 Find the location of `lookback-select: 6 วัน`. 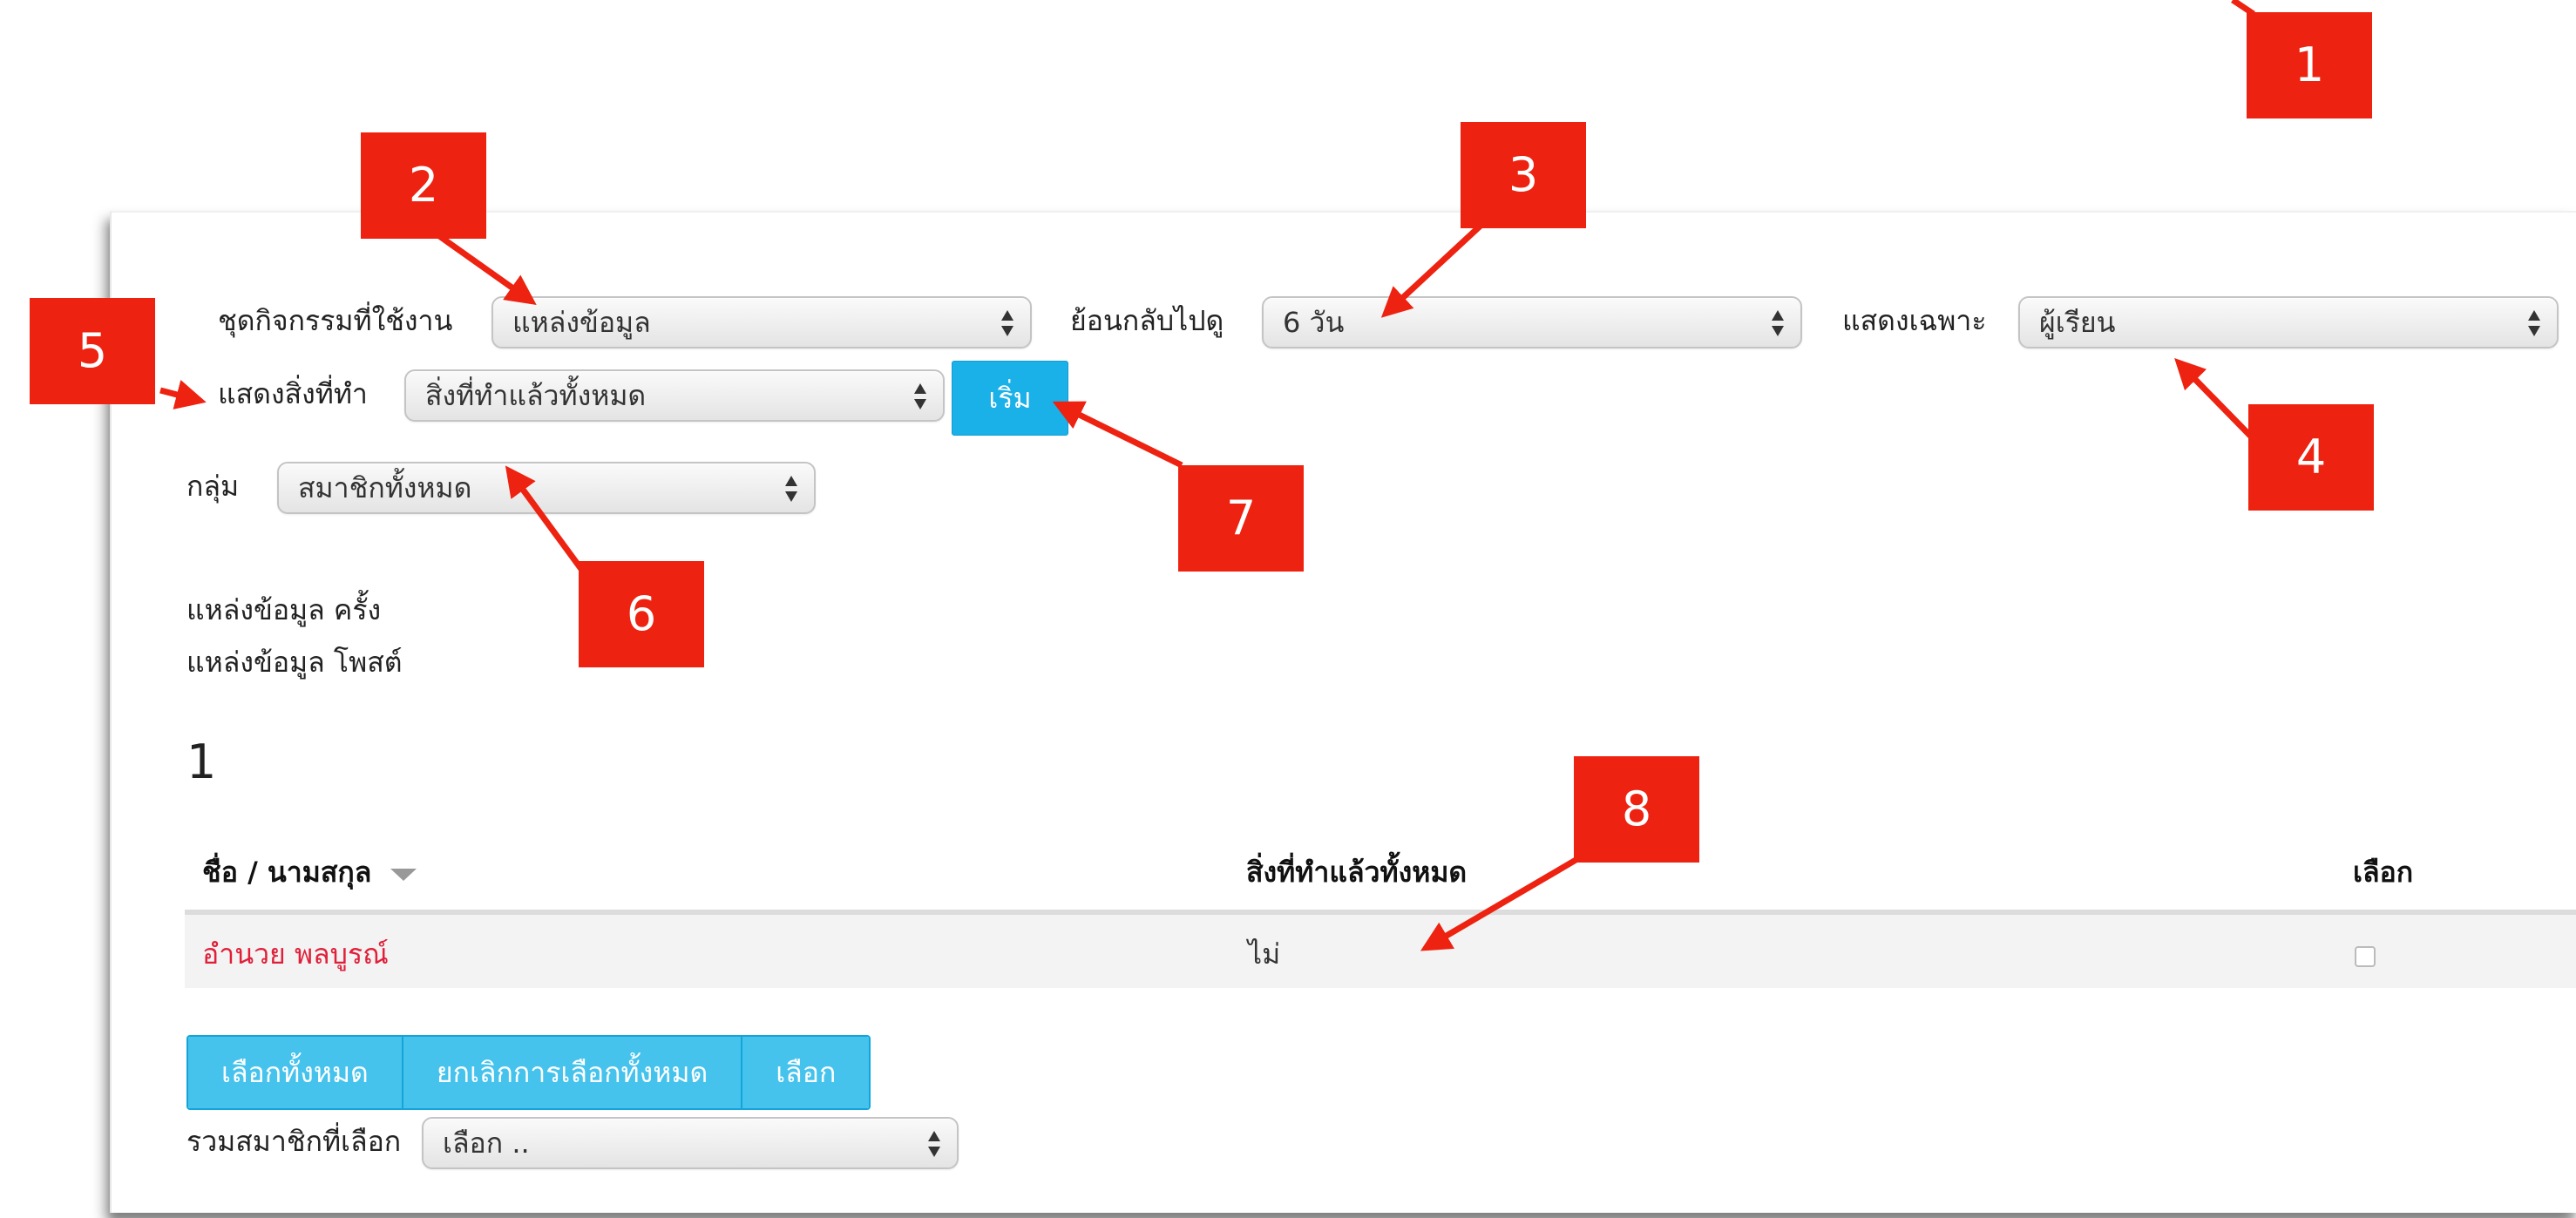

lookback-select: 6 วัน is located at coordinates (1532, 322).